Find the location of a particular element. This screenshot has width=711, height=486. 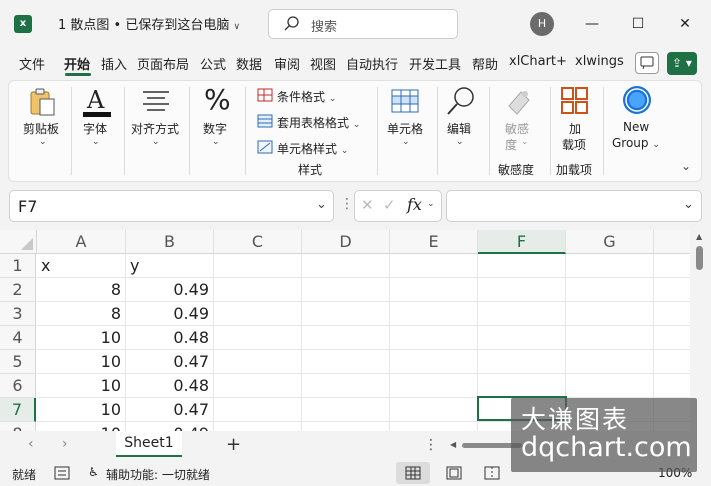

add-sheet-button: + is located at coordinates (233, 444).